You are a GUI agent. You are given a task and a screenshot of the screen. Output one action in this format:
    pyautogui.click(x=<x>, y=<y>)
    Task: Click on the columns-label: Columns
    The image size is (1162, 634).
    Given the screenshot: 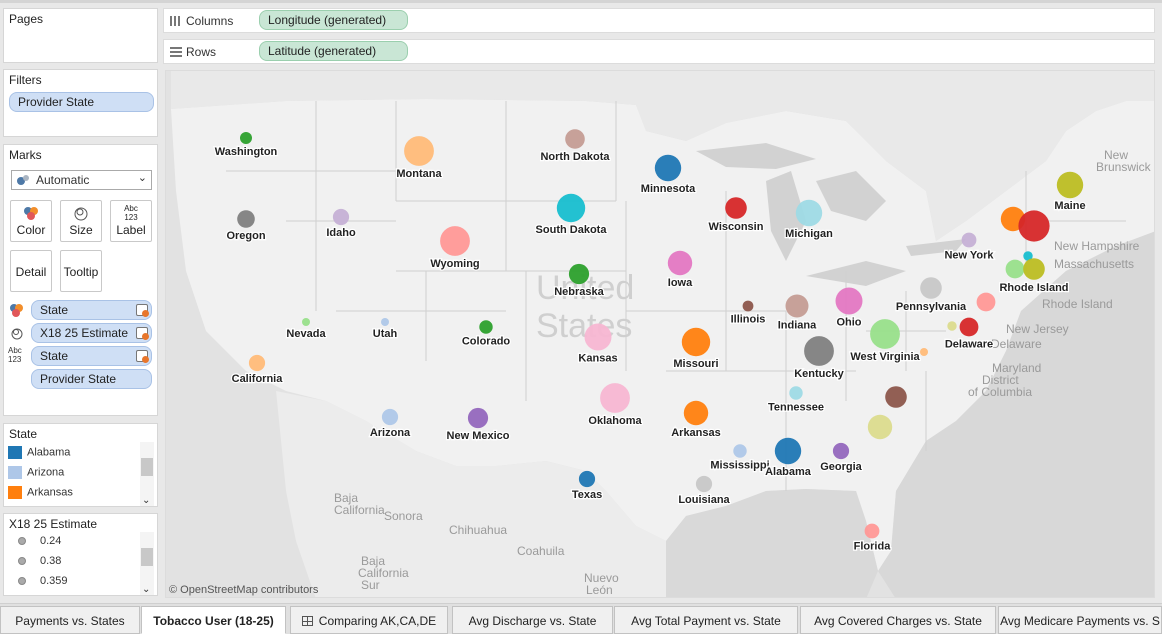 What is the action you would take?
    pyautogui.click(x=210, y=21)
    